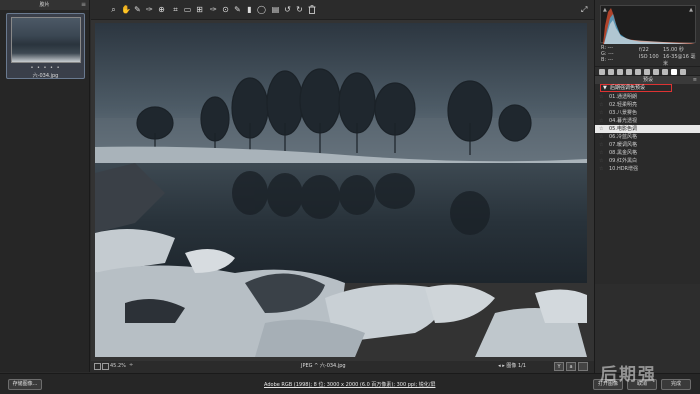 This screenshot has height=394, width=700. Describe the element at coordinates (161, 9) in the screenshot. I see `target-adjust-icon: ⊕` at that location.